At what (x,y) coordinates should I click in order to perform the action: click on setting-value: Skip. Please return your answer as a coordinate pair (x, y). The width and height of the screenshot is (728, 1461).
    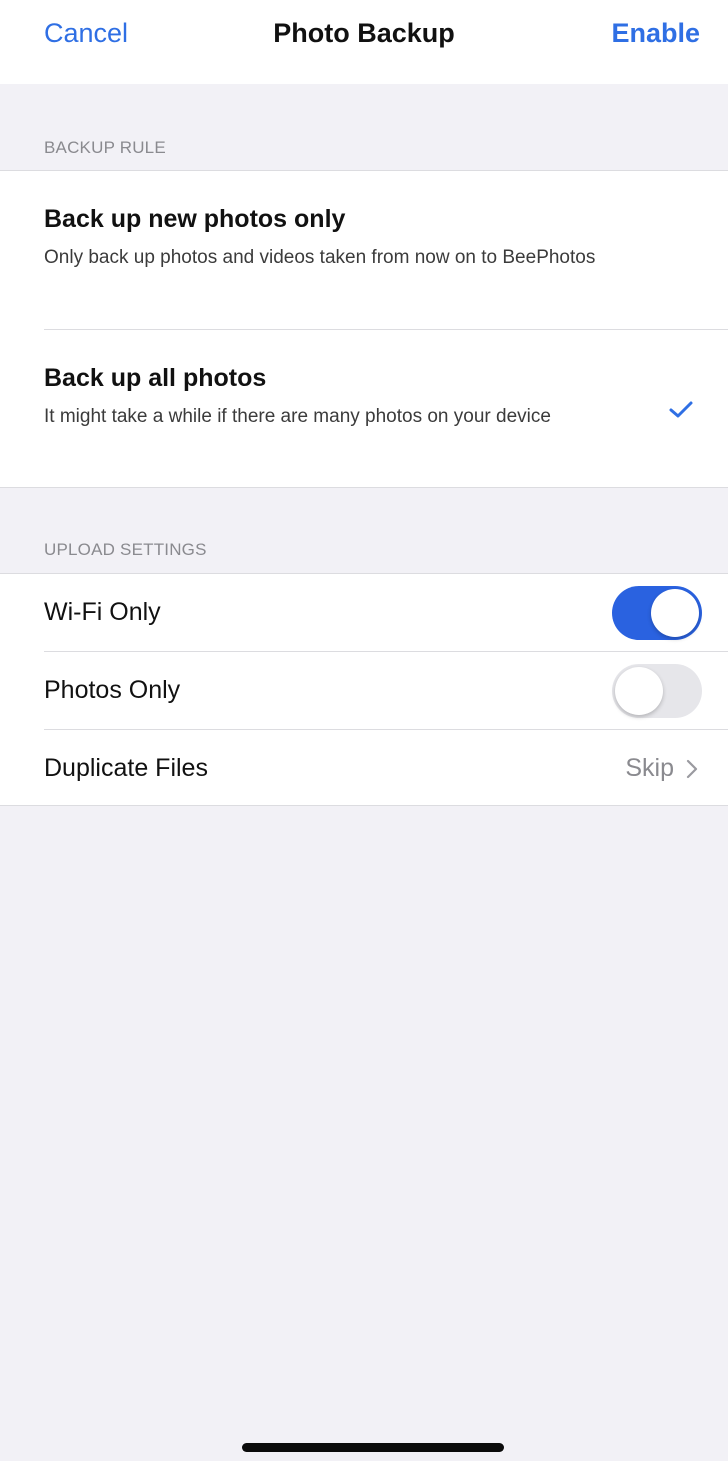
    Looking at the image, I should click on (649, 768).